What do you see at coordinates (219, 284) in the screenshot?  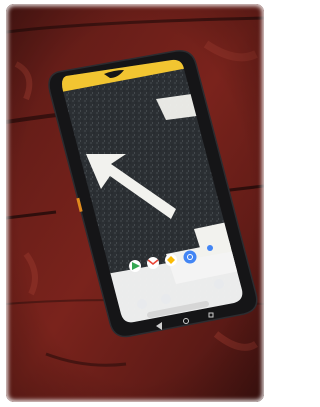 I see `google-icon` at bounding box center [219, 284].